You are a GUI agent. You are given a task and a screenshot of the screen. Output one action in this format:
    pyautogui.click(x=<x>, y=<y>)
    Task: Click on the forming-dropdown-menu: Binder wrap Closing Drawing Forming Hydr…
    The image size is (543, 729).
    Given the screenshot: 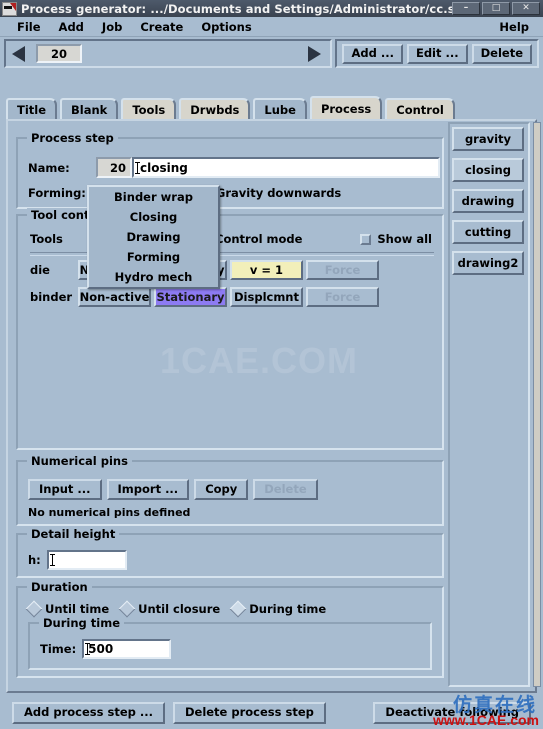 What is the action you would take?
    pyautogui.click(x=153, y=237)
    